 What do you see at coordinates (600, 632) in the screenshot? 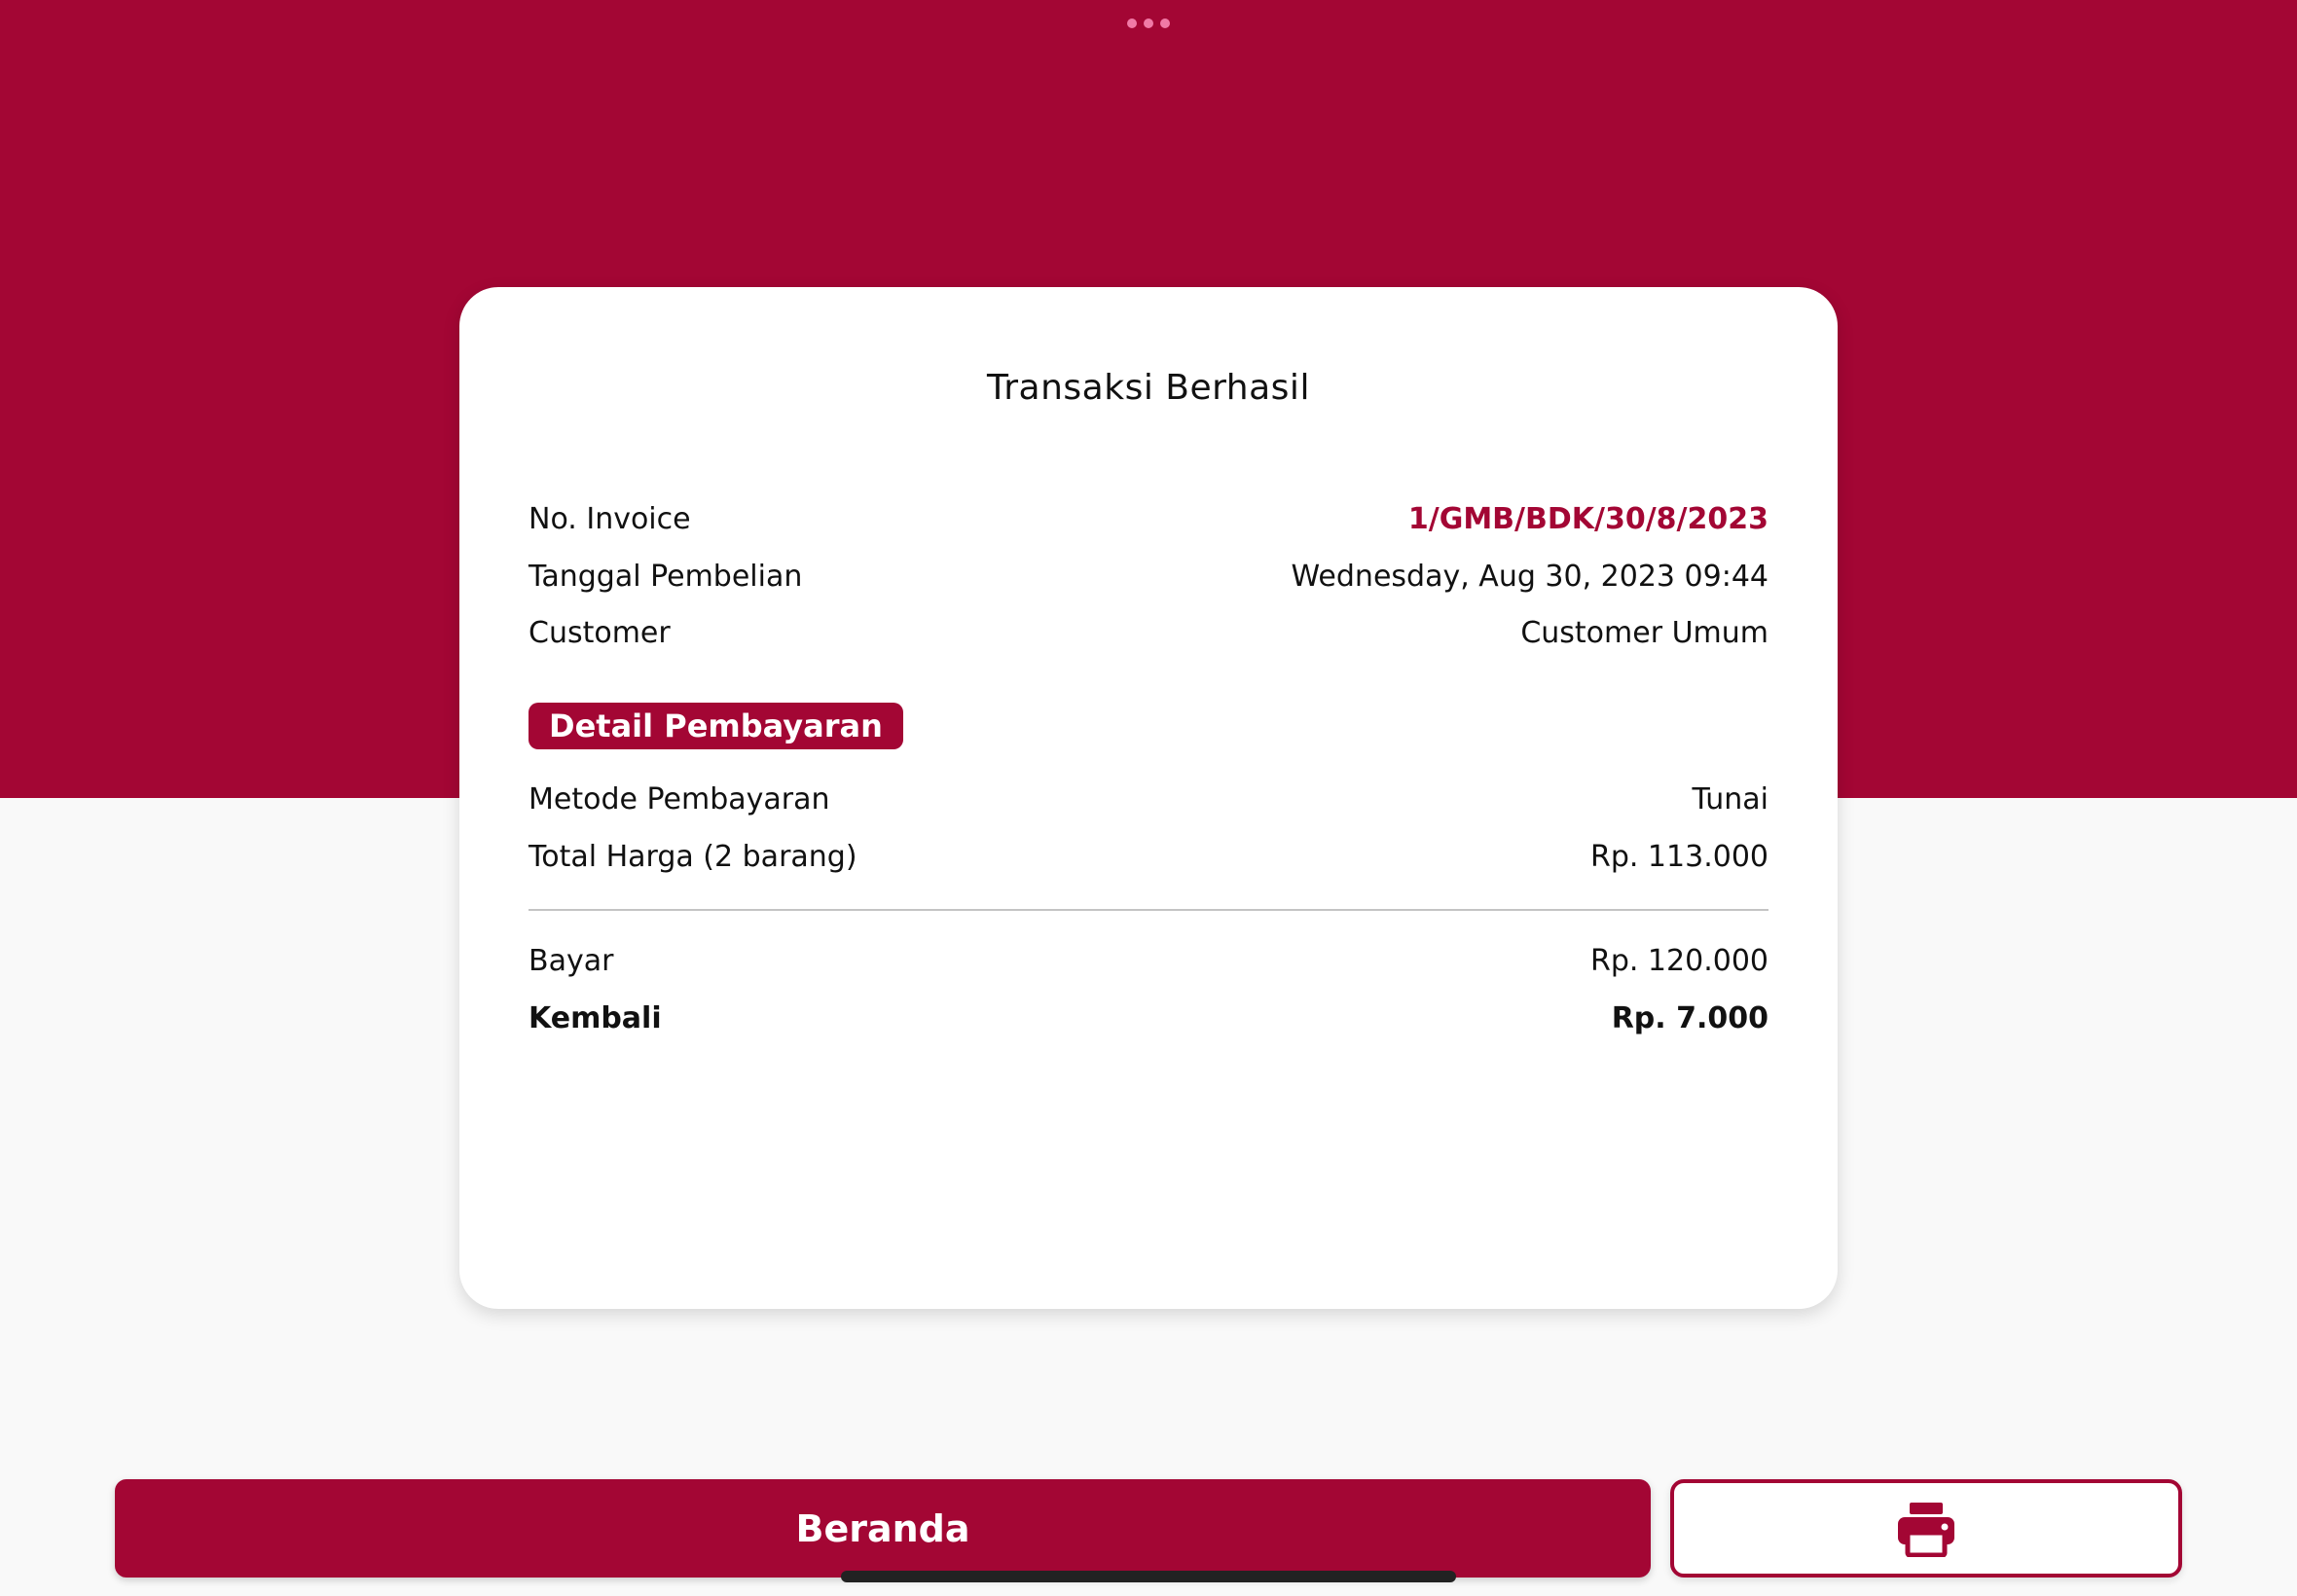
I see `customer-label: Customer` at bounding box center [600, 632].